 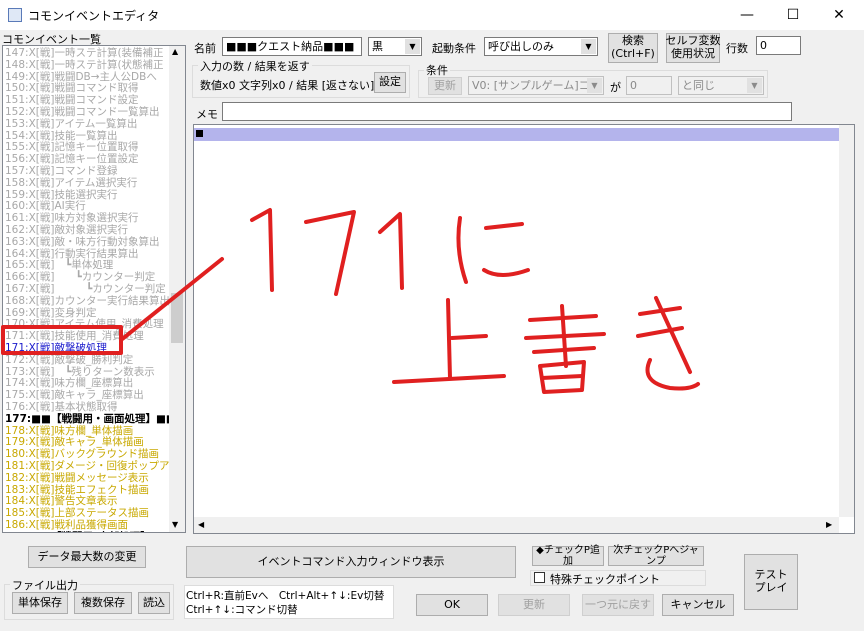 I want to click on event-list-item: 166:X[戦] ┗カウンター判定, so click(x=80, y=277).